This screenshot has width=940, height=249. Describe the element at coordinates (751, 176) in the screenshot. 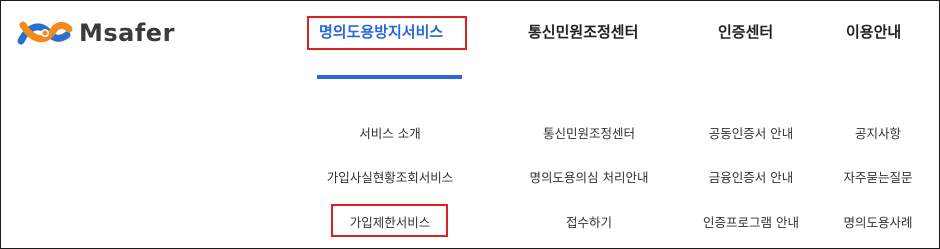

I see `submenu-financial-certificate-guide: 금융인증서 안내` at that location.